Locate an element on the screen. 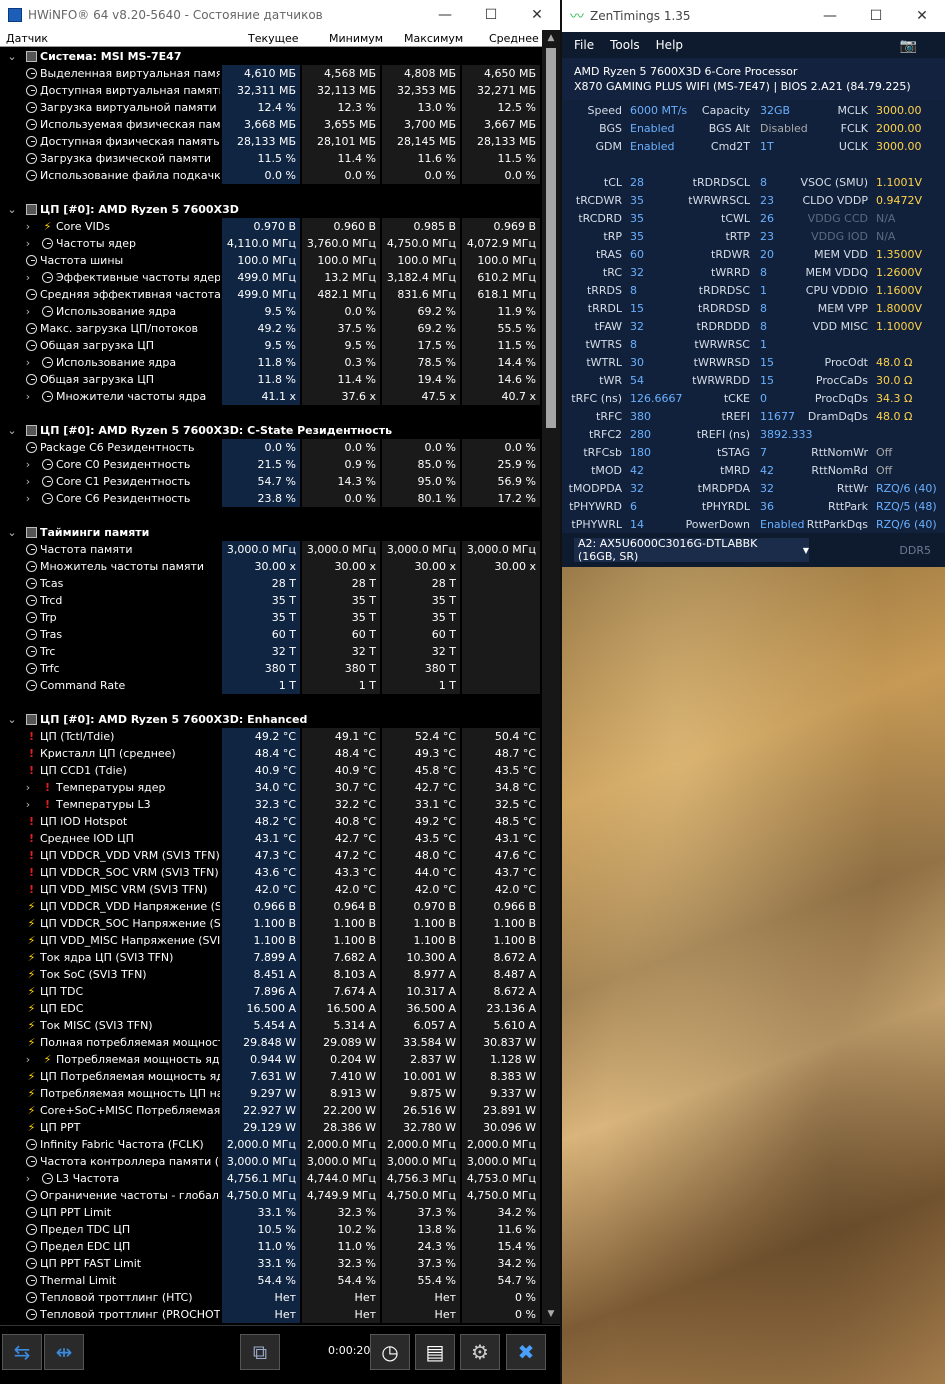  network-button: ⧉ is located at coordinates (260, 1352).